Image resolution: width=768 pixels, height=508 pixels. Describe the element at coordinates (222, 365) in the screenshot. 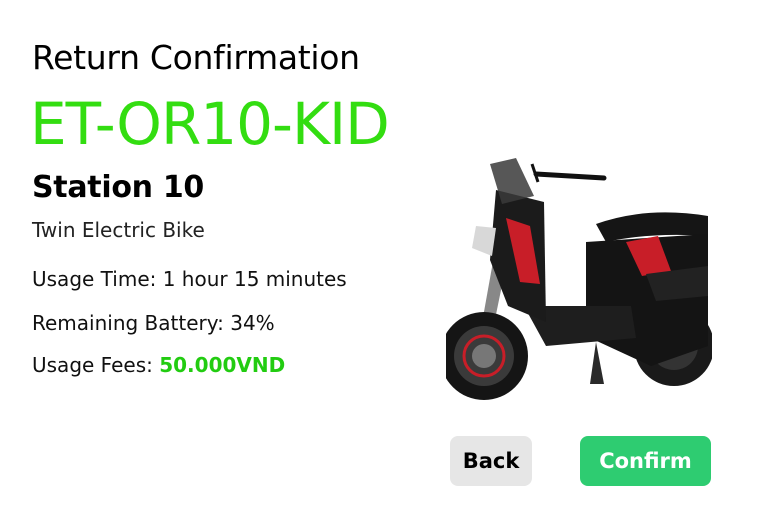

I see `usage-fees-value: 50.000VND` at that location.